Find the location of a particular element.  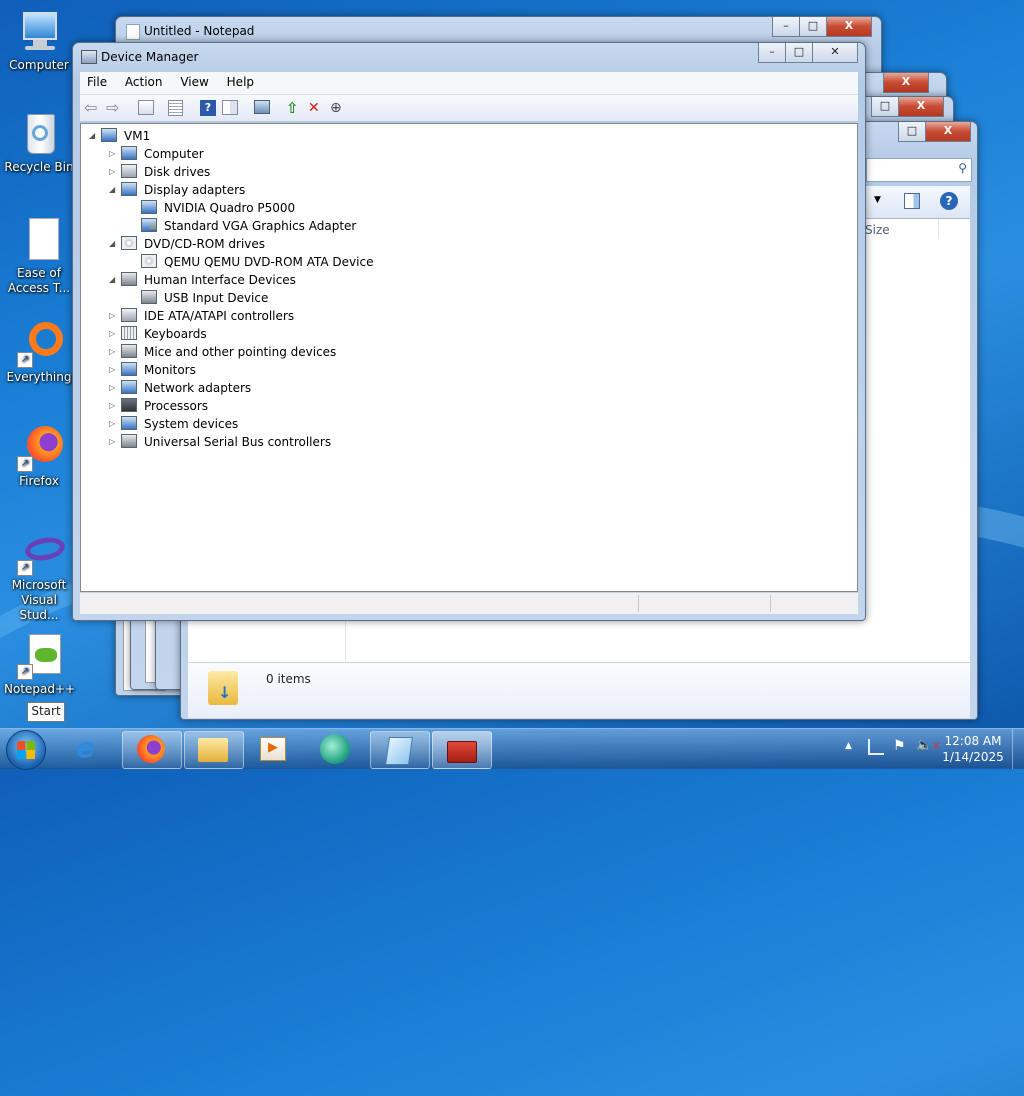

back-arrow-icon: ⇦ is located at coordinates (92, 108).